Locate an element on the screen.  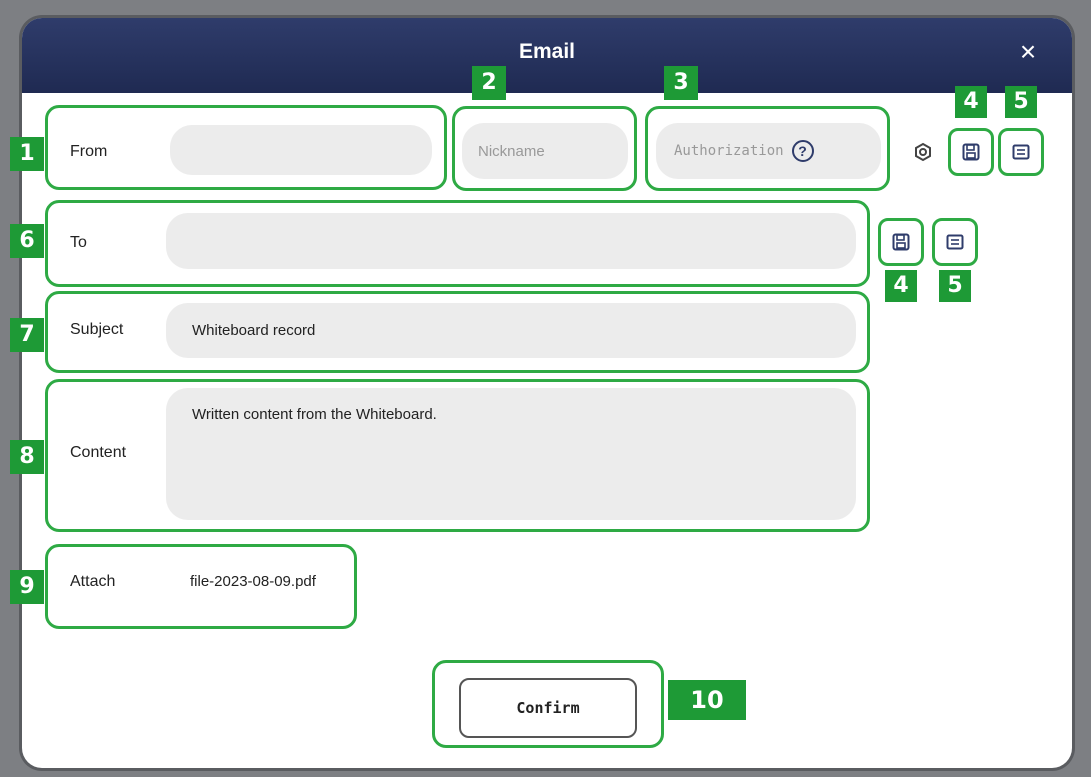
help-glyph: ? is located at coordinates (802, 151).